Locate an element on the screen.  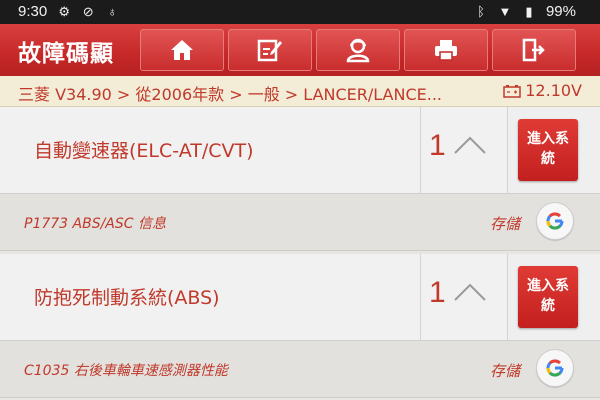
print-icon is located at coordinates (446, 50).